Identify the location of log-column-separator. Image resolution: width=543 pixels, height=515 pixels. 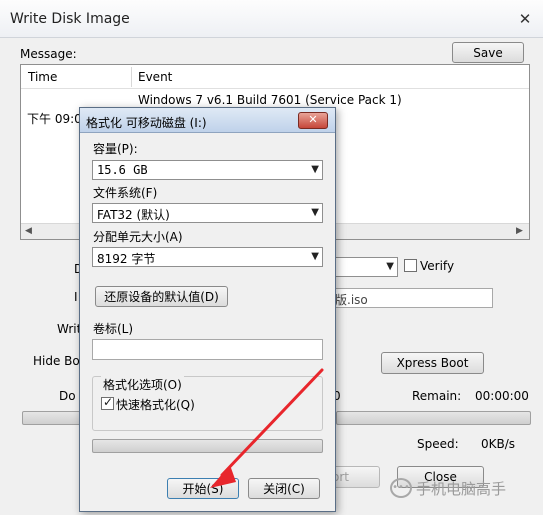
(131, 77).